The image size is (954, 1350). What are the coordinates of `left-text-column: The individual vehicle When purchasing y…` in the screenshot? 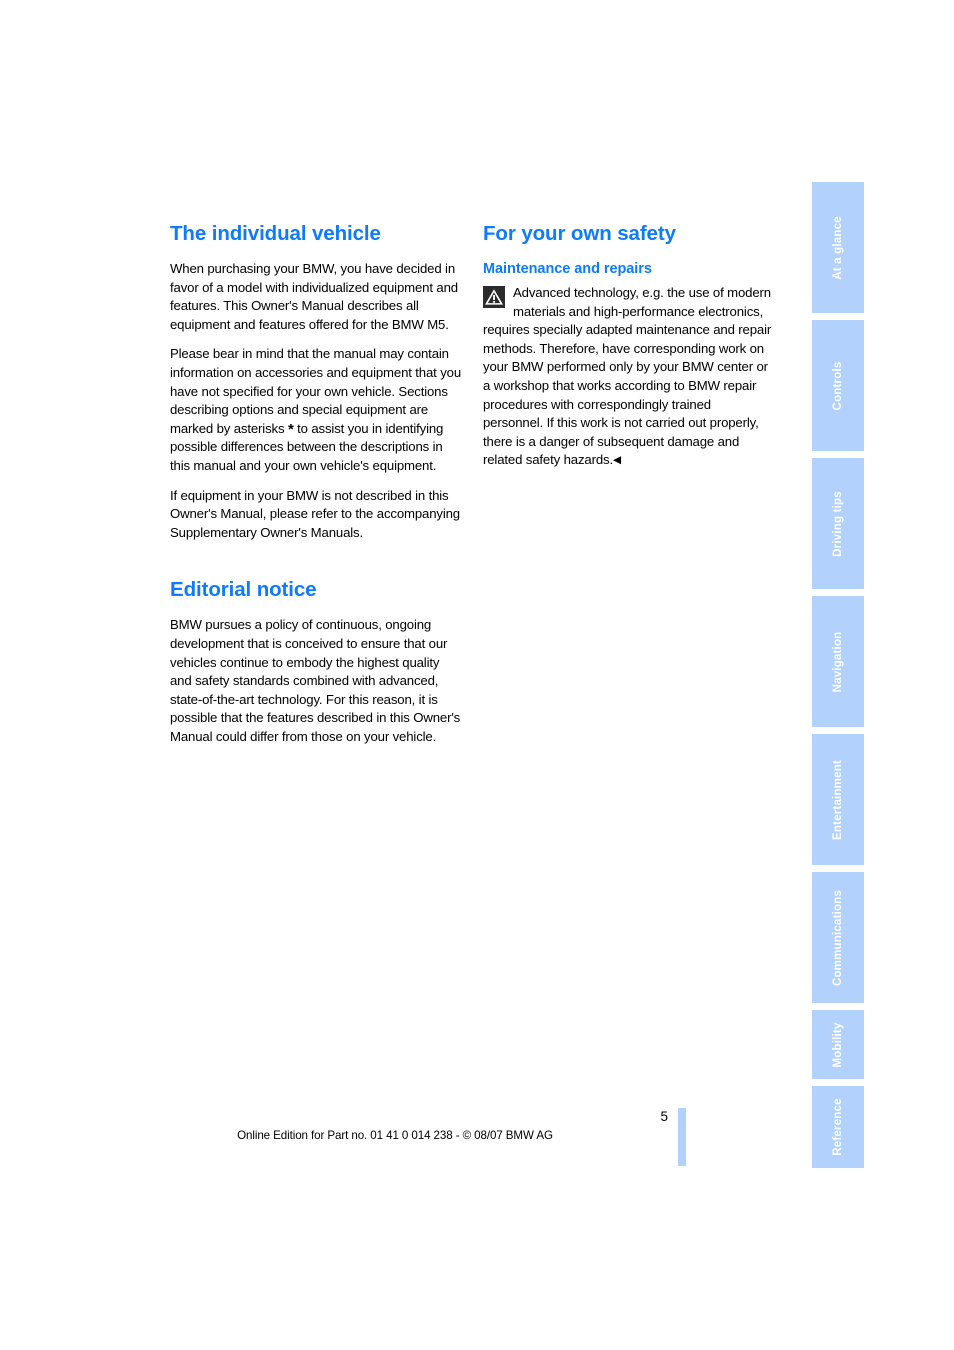 It's located at (315, 484).